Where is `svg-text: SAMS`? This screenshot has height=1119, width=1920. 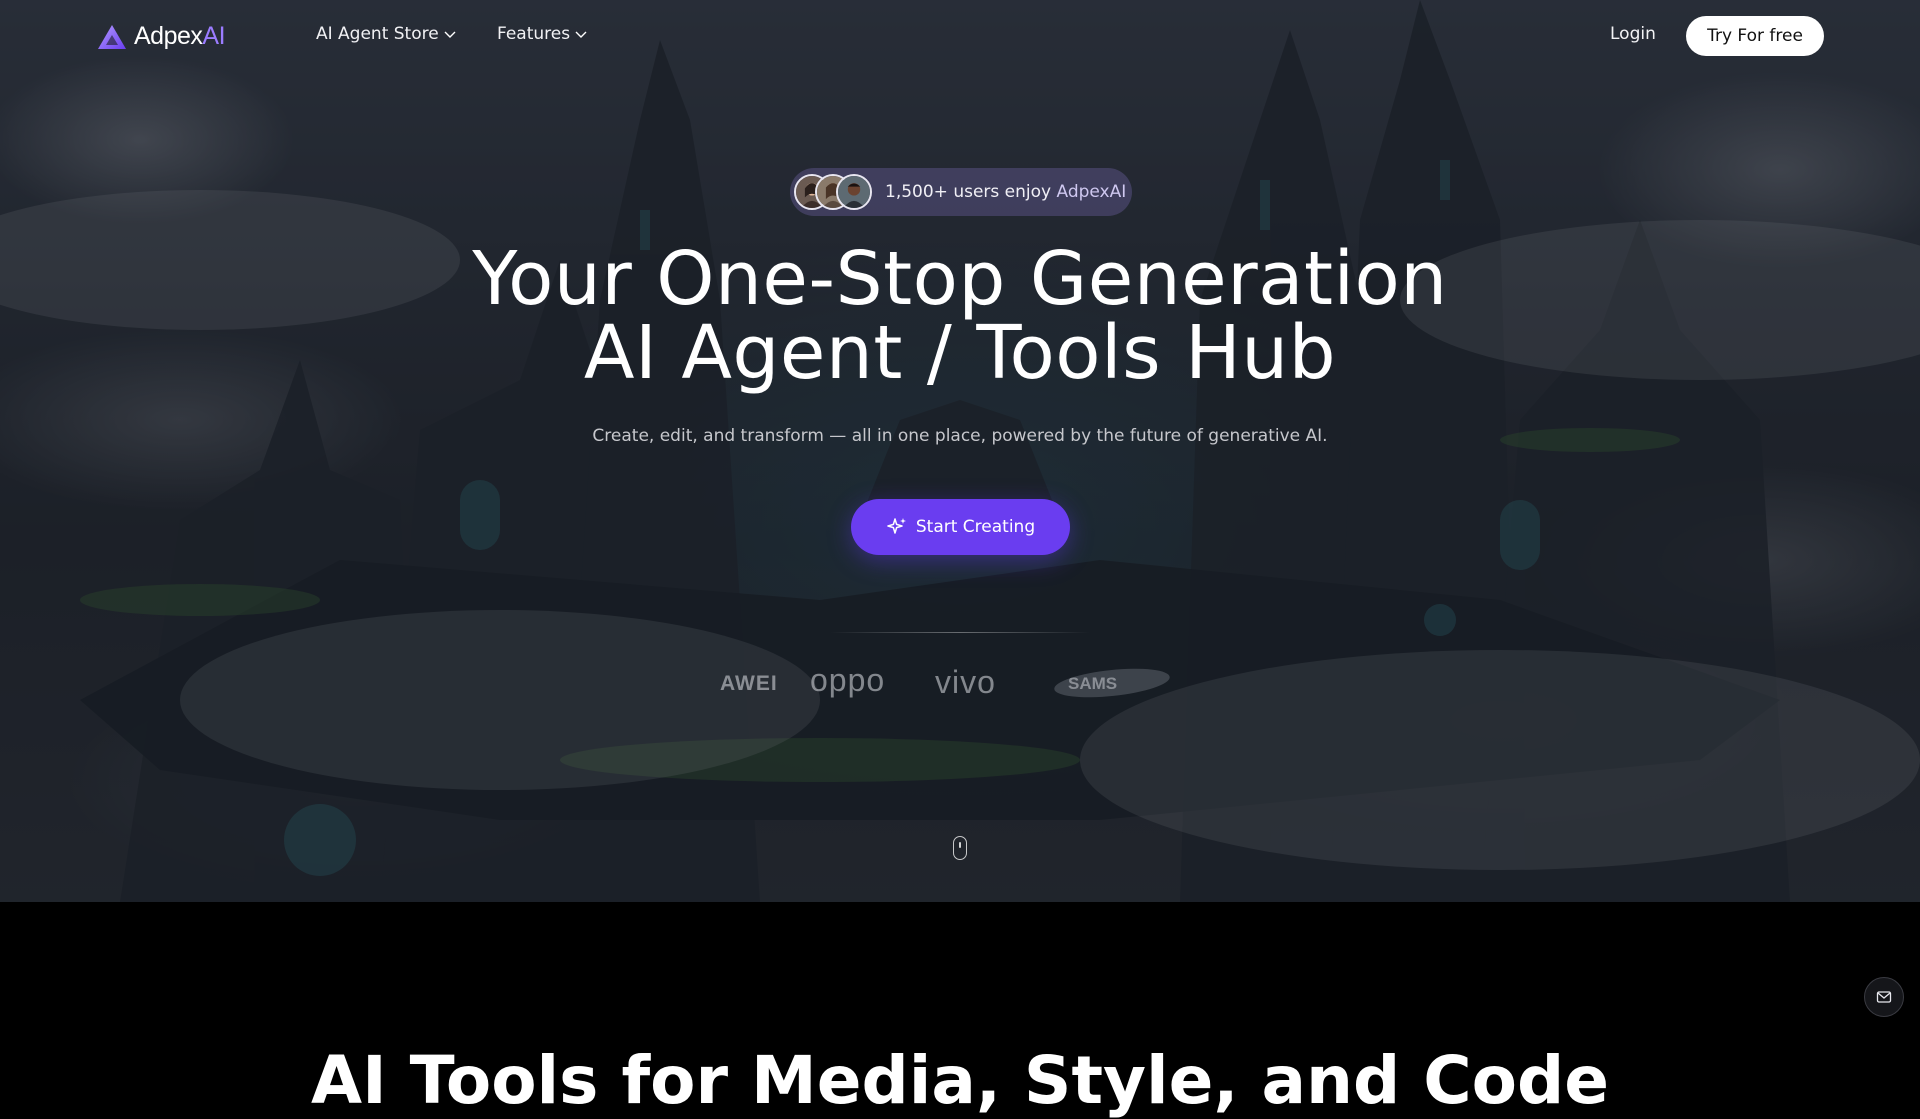
svg-text: SAMS is located at coordinates (1092, 683).